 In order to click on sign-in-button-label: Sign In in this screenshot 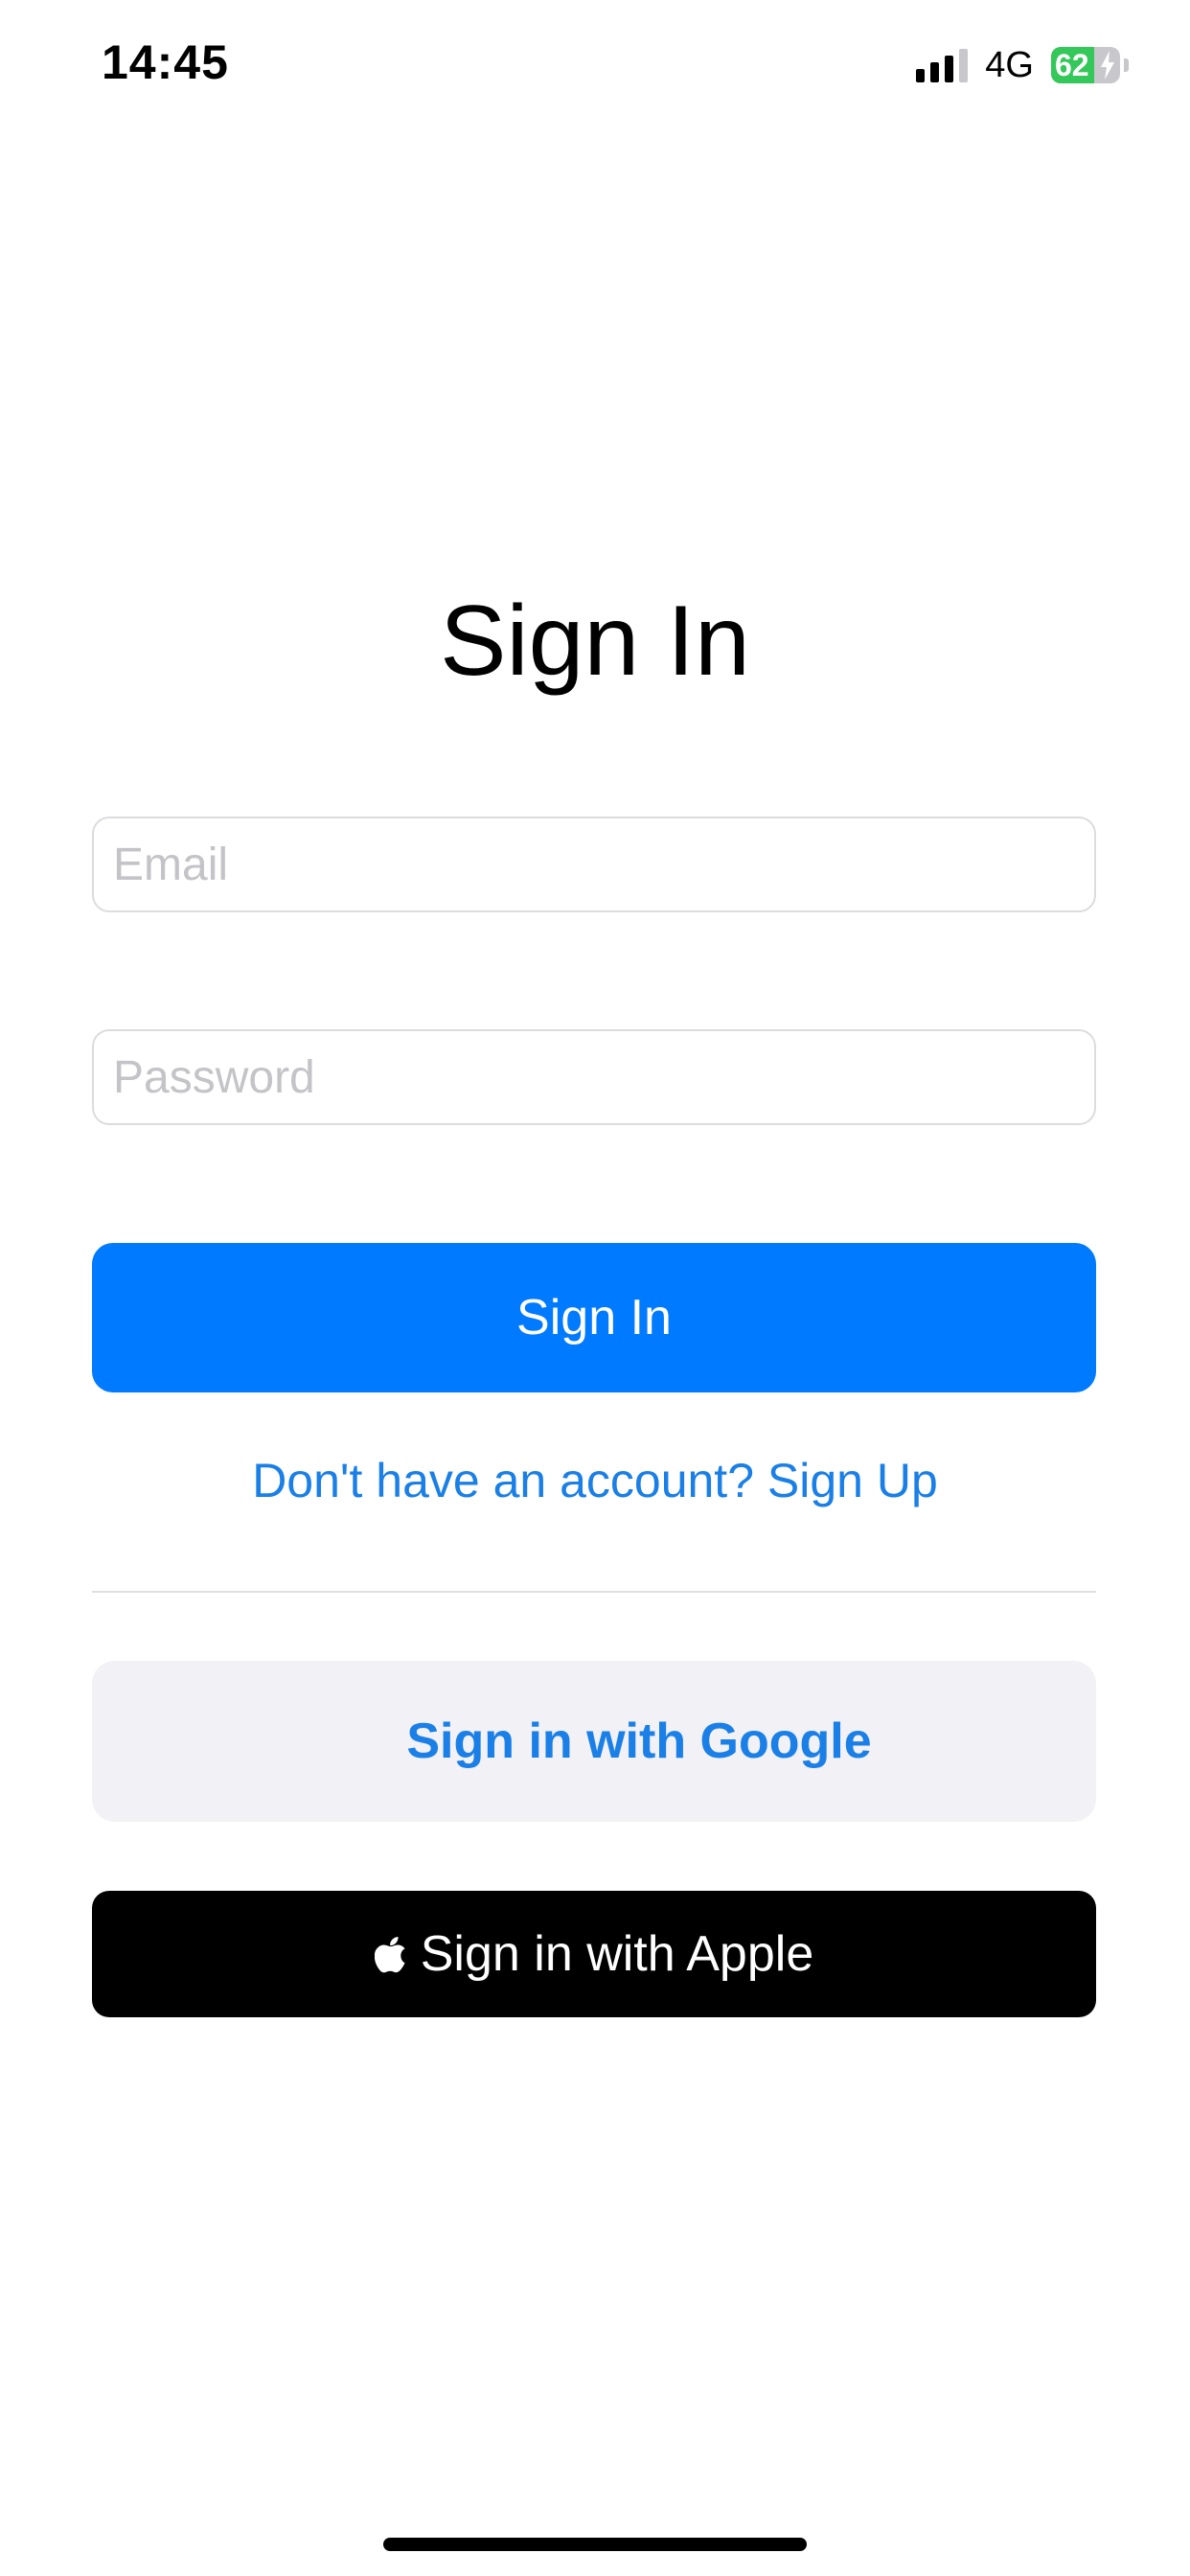, I will do `click(594, 1318)`.